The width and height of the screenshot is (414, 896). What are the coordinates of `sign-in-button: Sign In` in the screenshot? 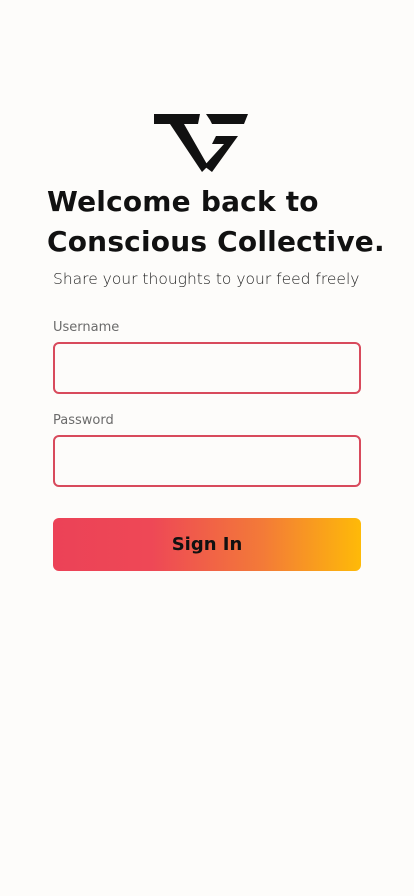 It's located at (207, 544).